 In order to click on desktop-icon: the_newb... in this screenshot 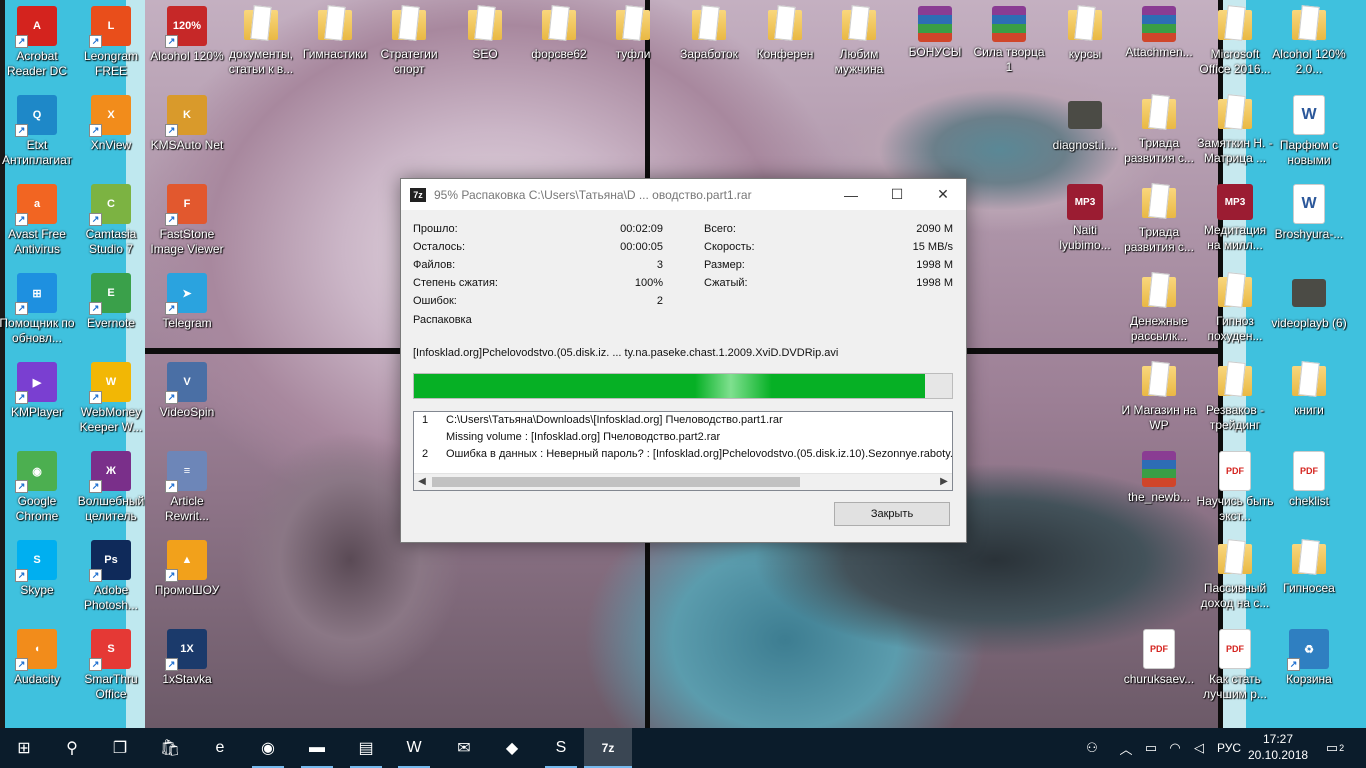, I will do `click(1159, 488)`.